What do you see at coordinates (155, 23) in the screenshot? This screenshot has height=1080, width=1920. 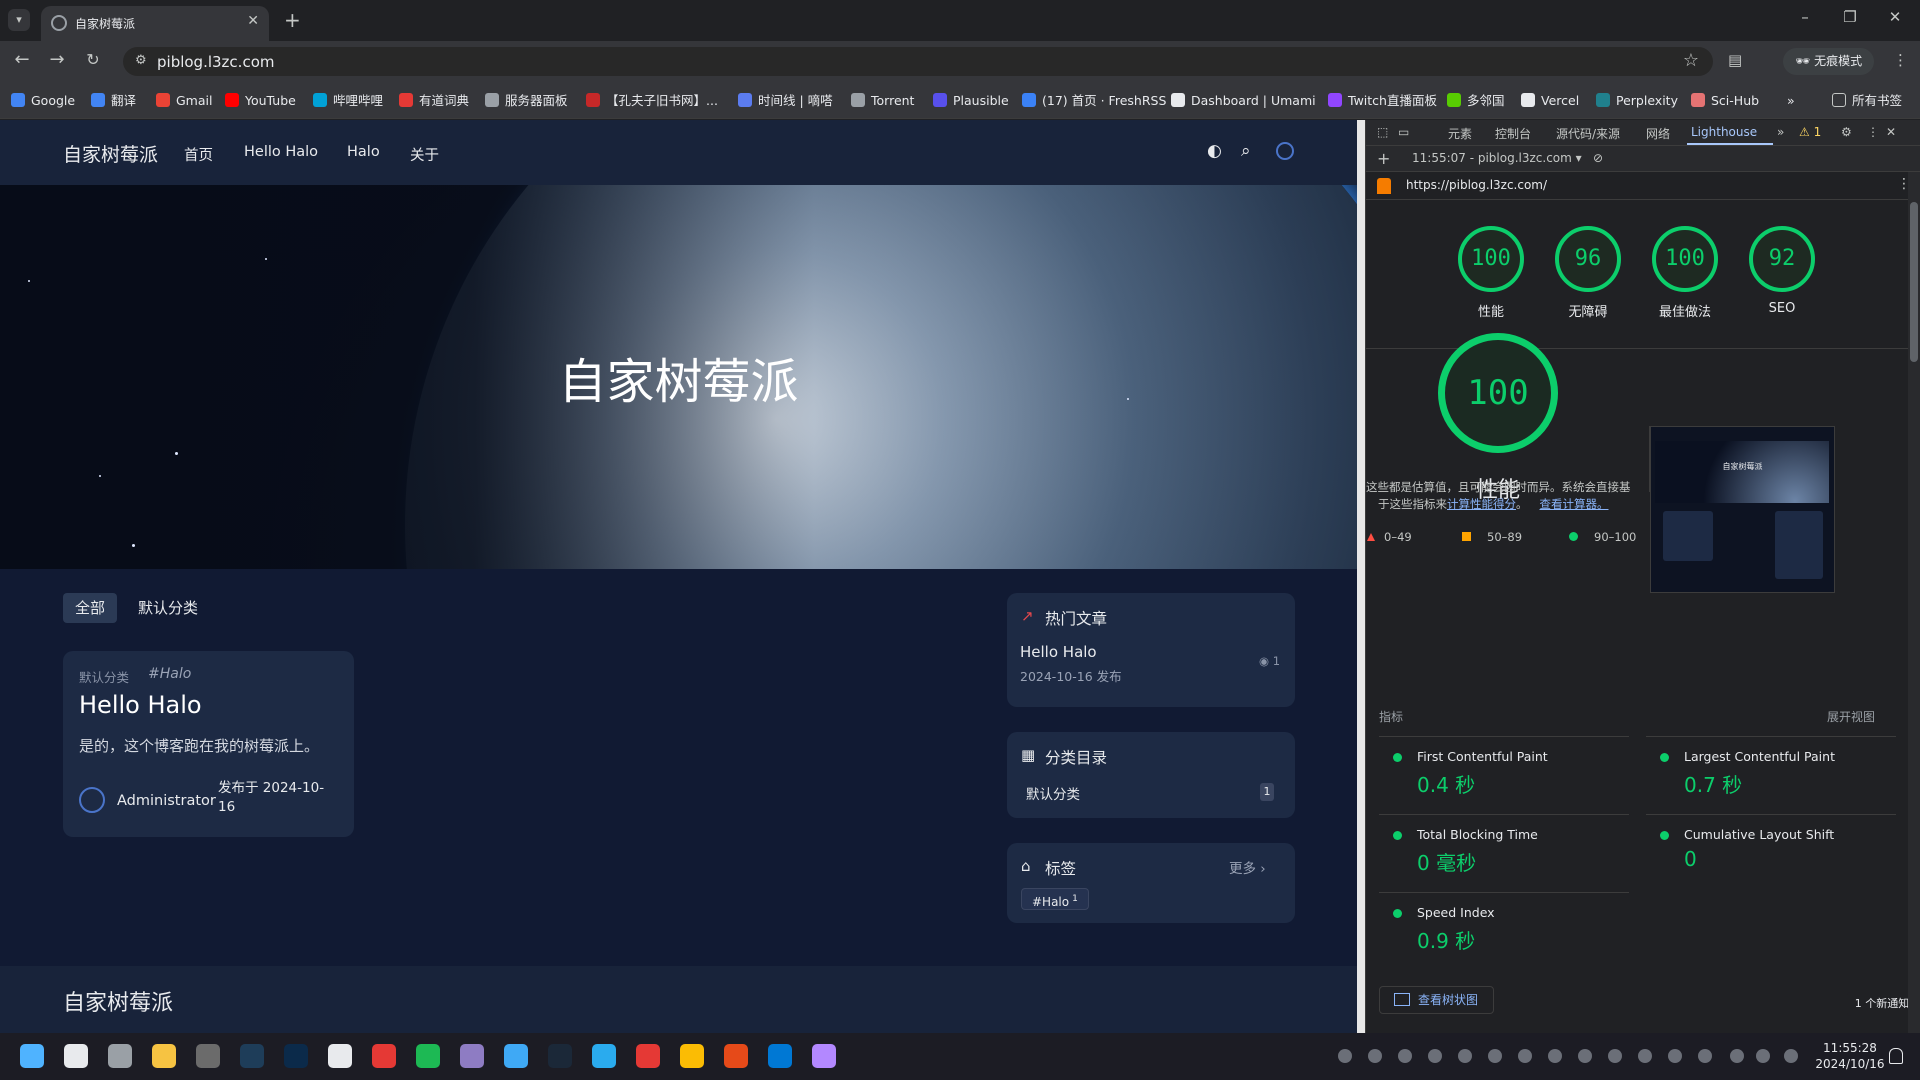 I see `browser-tab: 自家树莓派 ✕` at bounding box center [155, 23].